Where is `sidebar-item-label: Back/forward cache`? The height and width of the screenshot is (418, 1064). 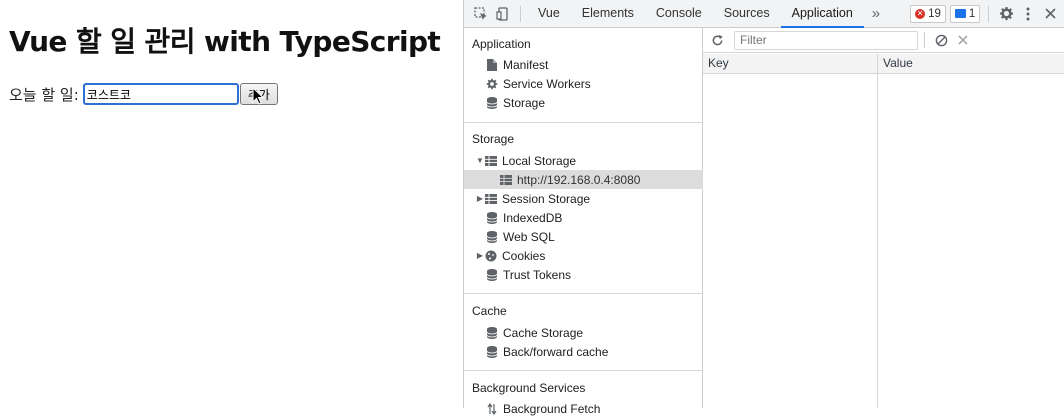
sidebar-item-label: Back/forward cache is located at coordinates (556, 351).